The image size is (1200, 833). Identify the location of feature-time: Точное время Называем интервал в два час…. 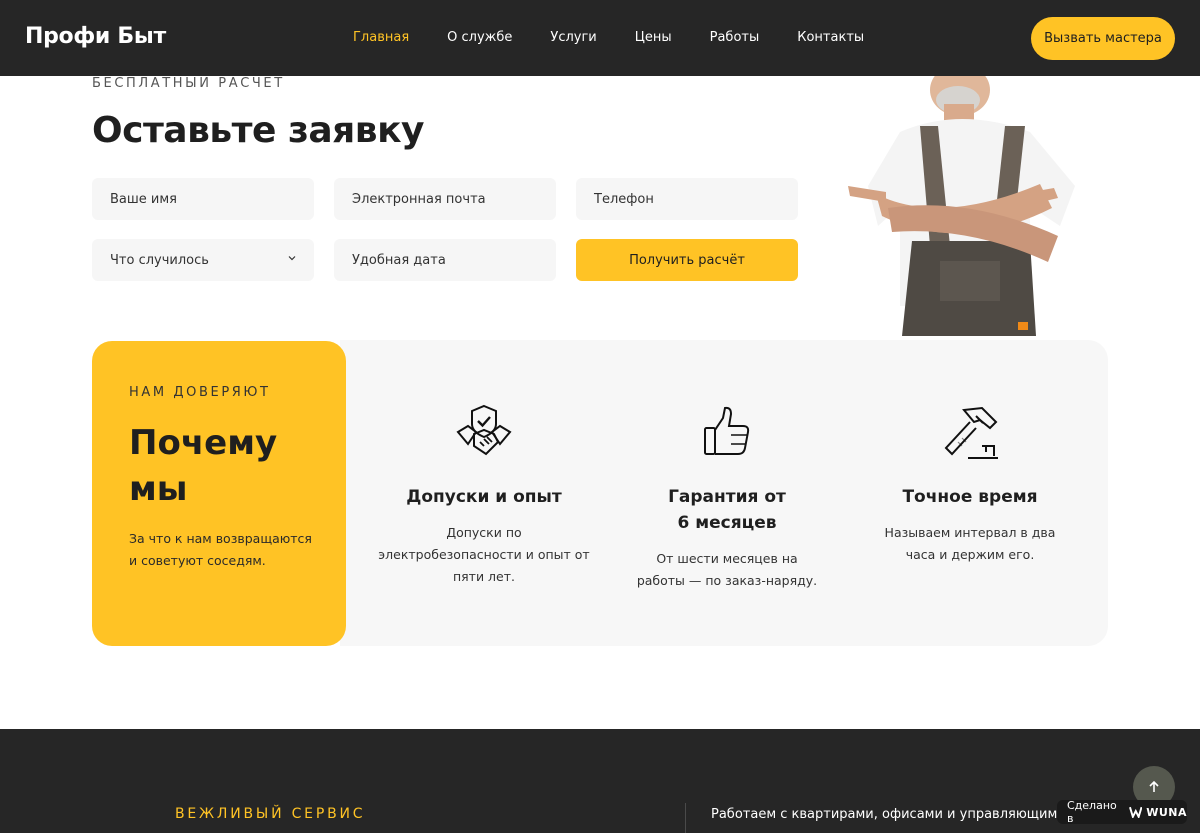
(970, 484).